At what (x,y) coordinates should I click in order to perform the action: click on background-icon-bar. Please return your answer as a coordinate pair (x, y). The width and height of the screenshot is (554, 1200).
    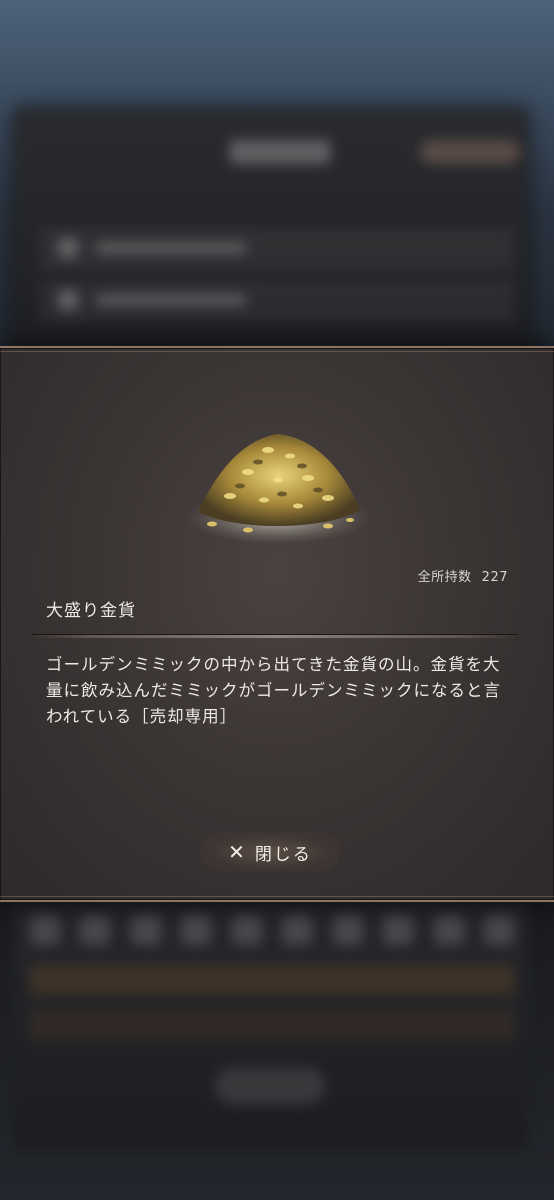
    Looking at the image, I should click on (272, 932).